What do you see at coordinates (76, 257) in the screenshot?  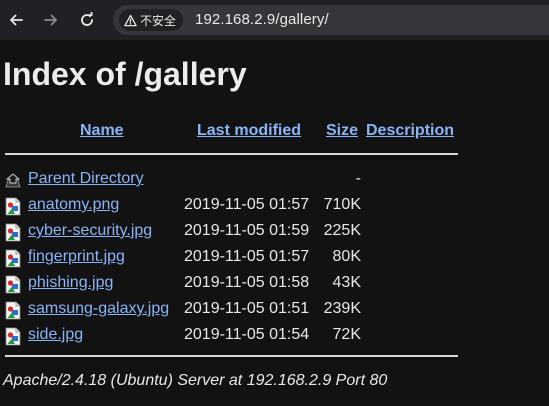 I see `file-link: fingerprint.jpg` at bounding box center [76, 257].